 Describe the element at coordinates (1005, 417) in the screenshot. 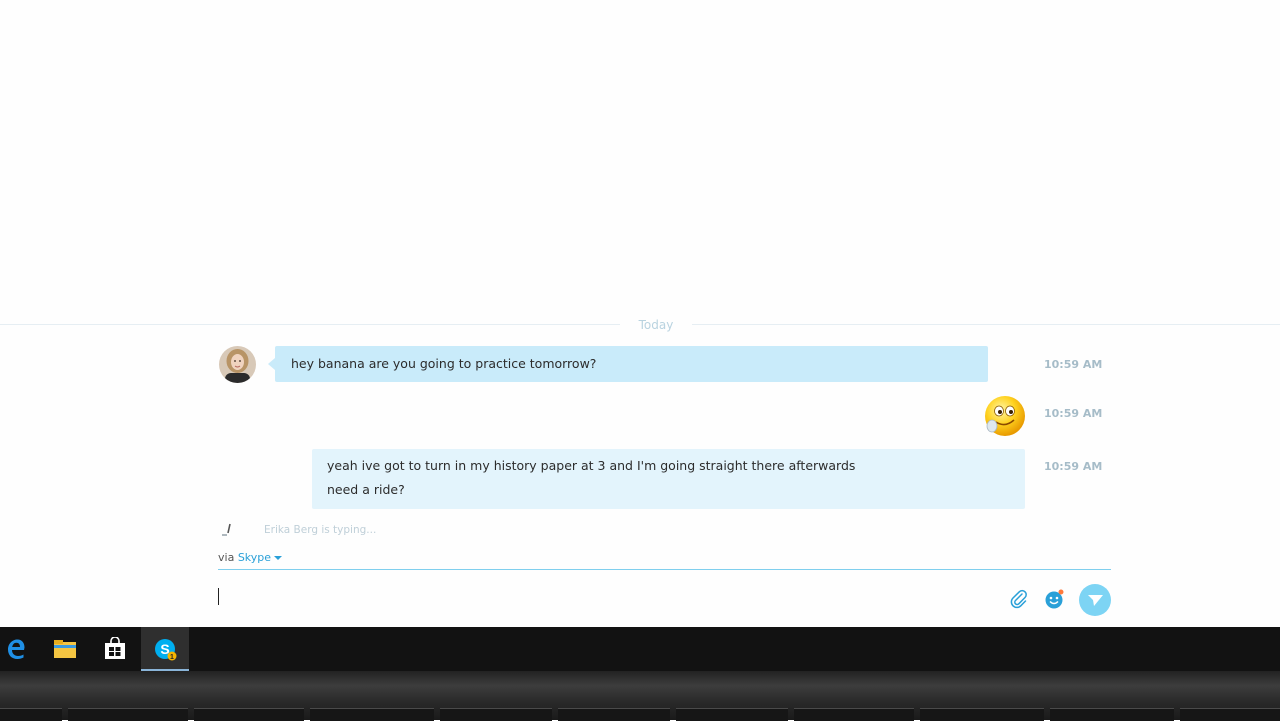

I see `tongue-out-emoticon` at that location.